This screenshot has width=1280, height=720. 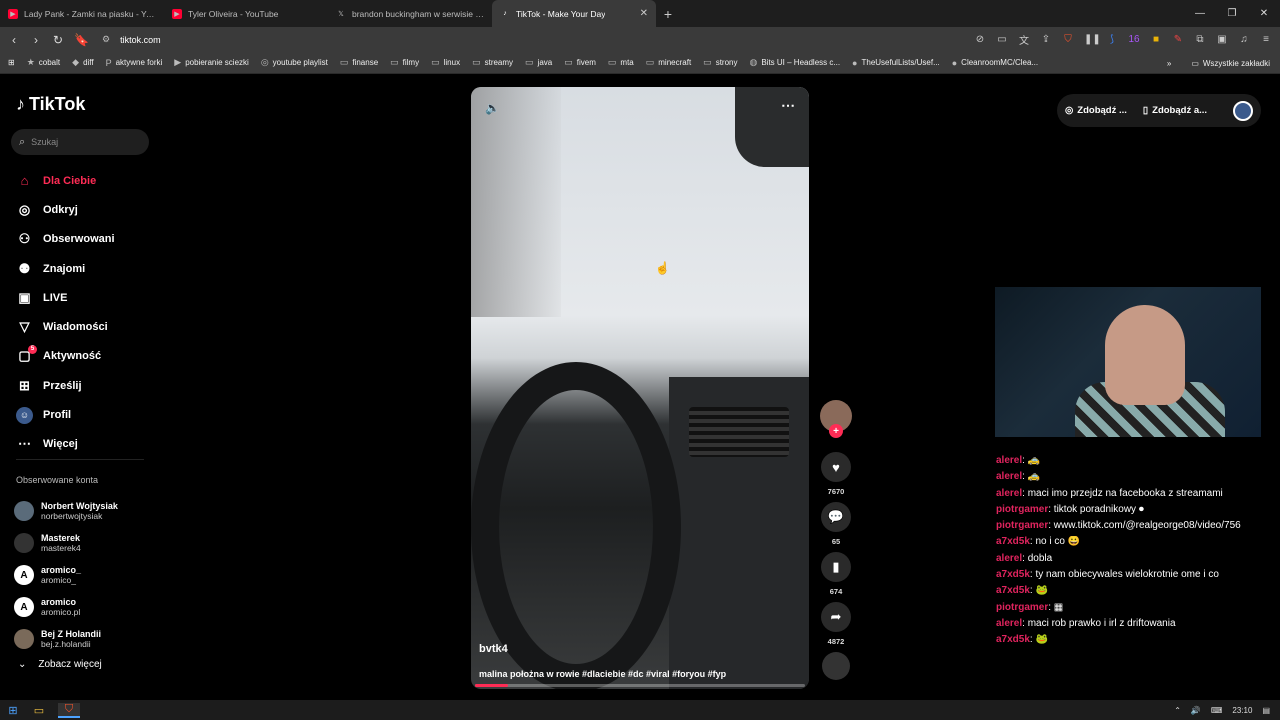 What do you see at coordinates (43, 62) in the screenshot?
I see `bookmark-item: ★ cobalt` at bounding box center [43, 62].